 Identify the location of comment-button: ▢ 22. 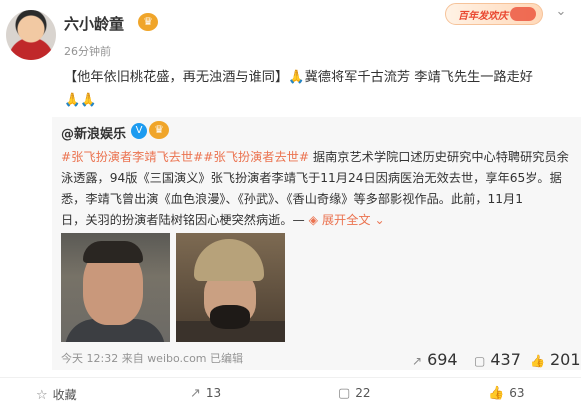
(354, 393).